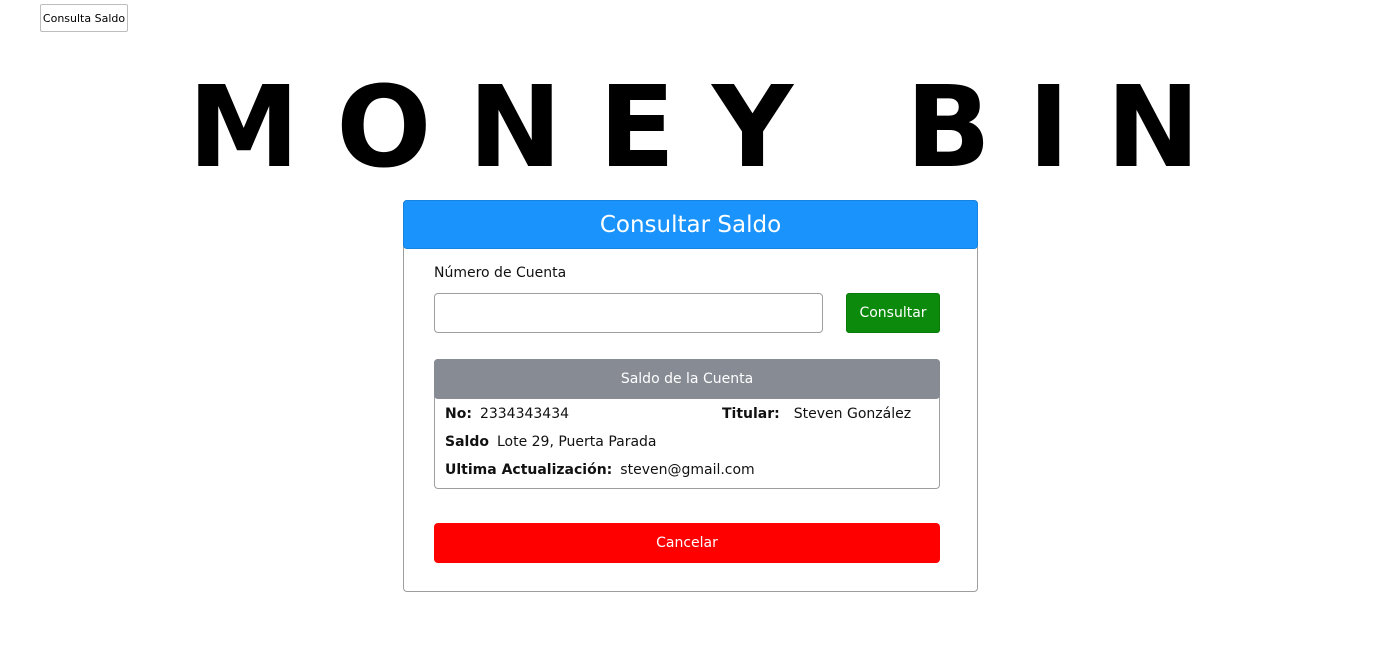 The image size is (1390, 663). I want to click on money-bin-logo: MONEY BIN, so click(694, 126).